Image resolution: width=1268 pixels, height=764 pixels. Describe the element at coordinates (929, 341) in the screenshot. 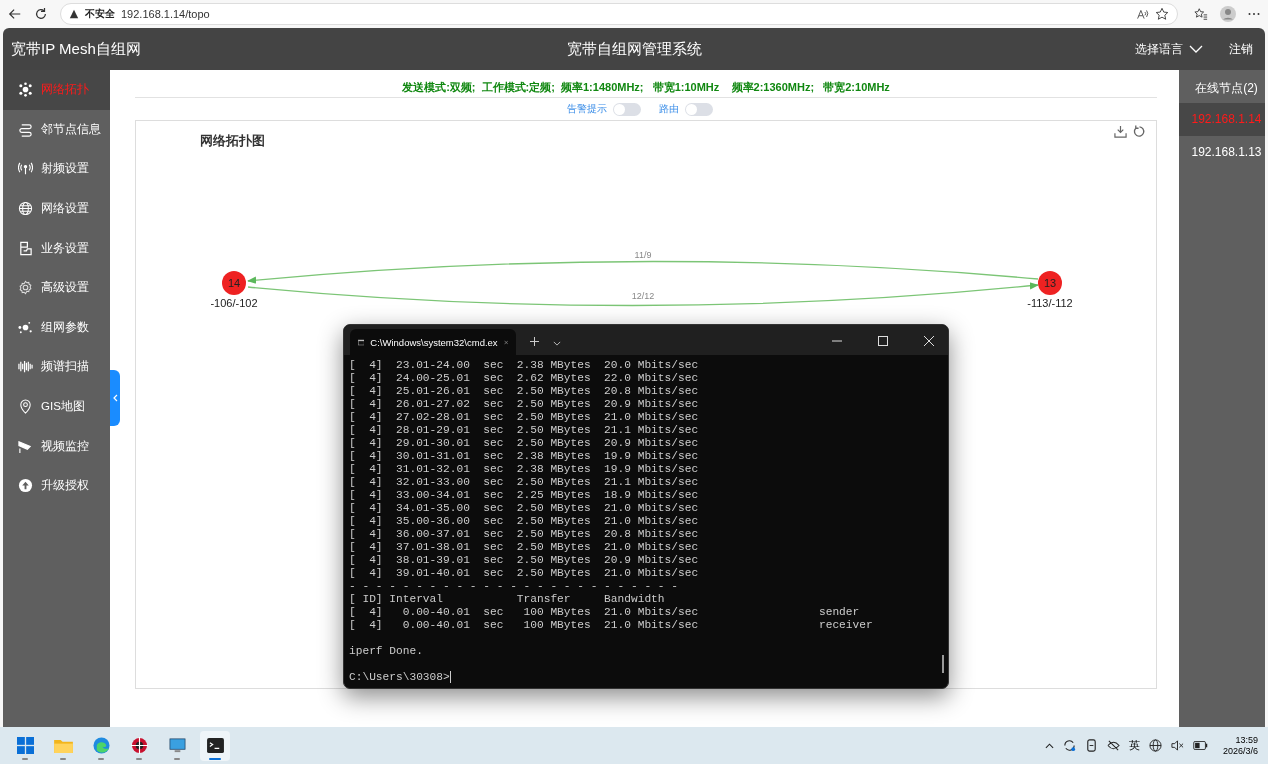

I see `close-icon` at that location.